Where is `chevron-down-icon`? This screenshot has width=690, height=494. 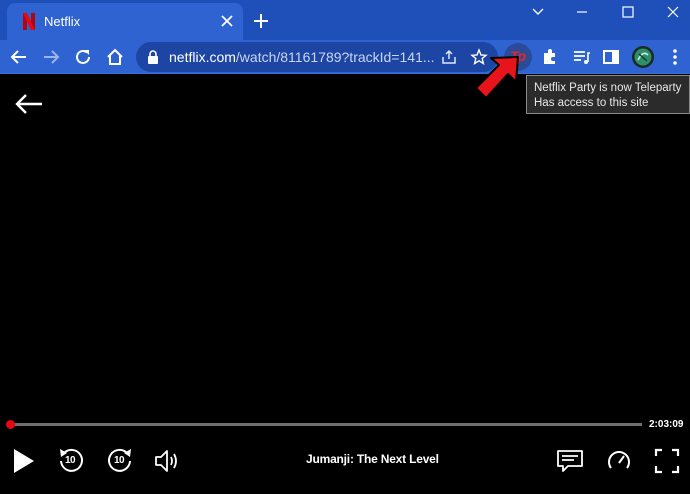 chevron-down-icon is located at coordinates (538, 12).